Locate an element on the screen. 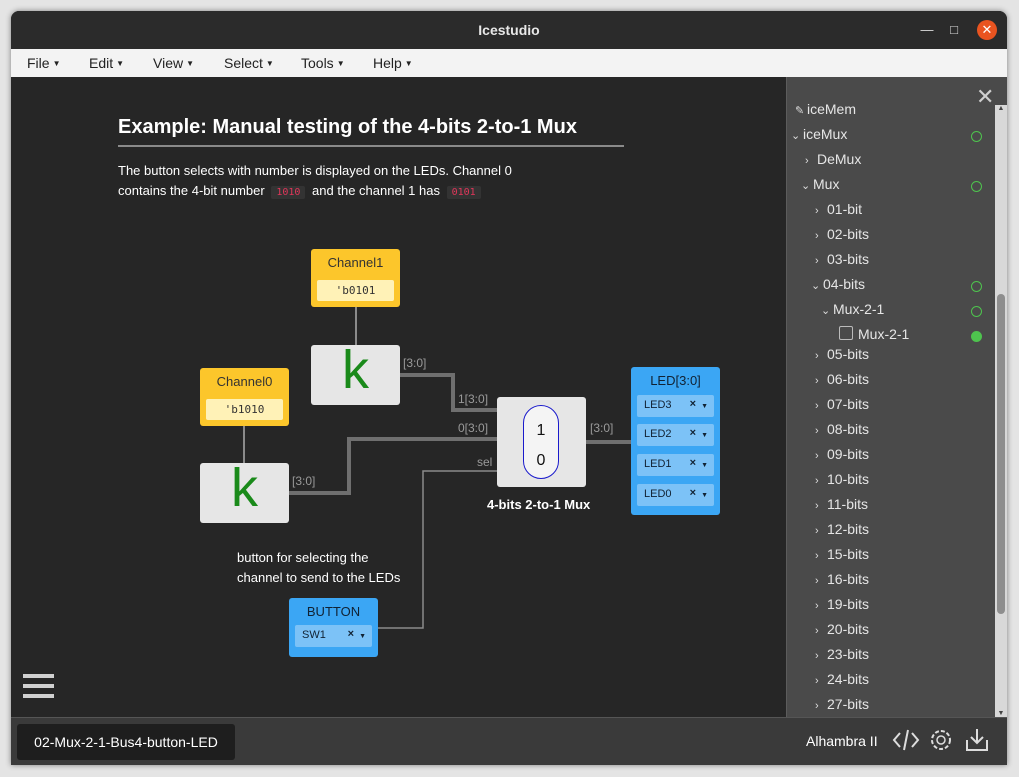 The image size is (1019, 777). maximize-icon: □ is located at coordinates (954, 30).